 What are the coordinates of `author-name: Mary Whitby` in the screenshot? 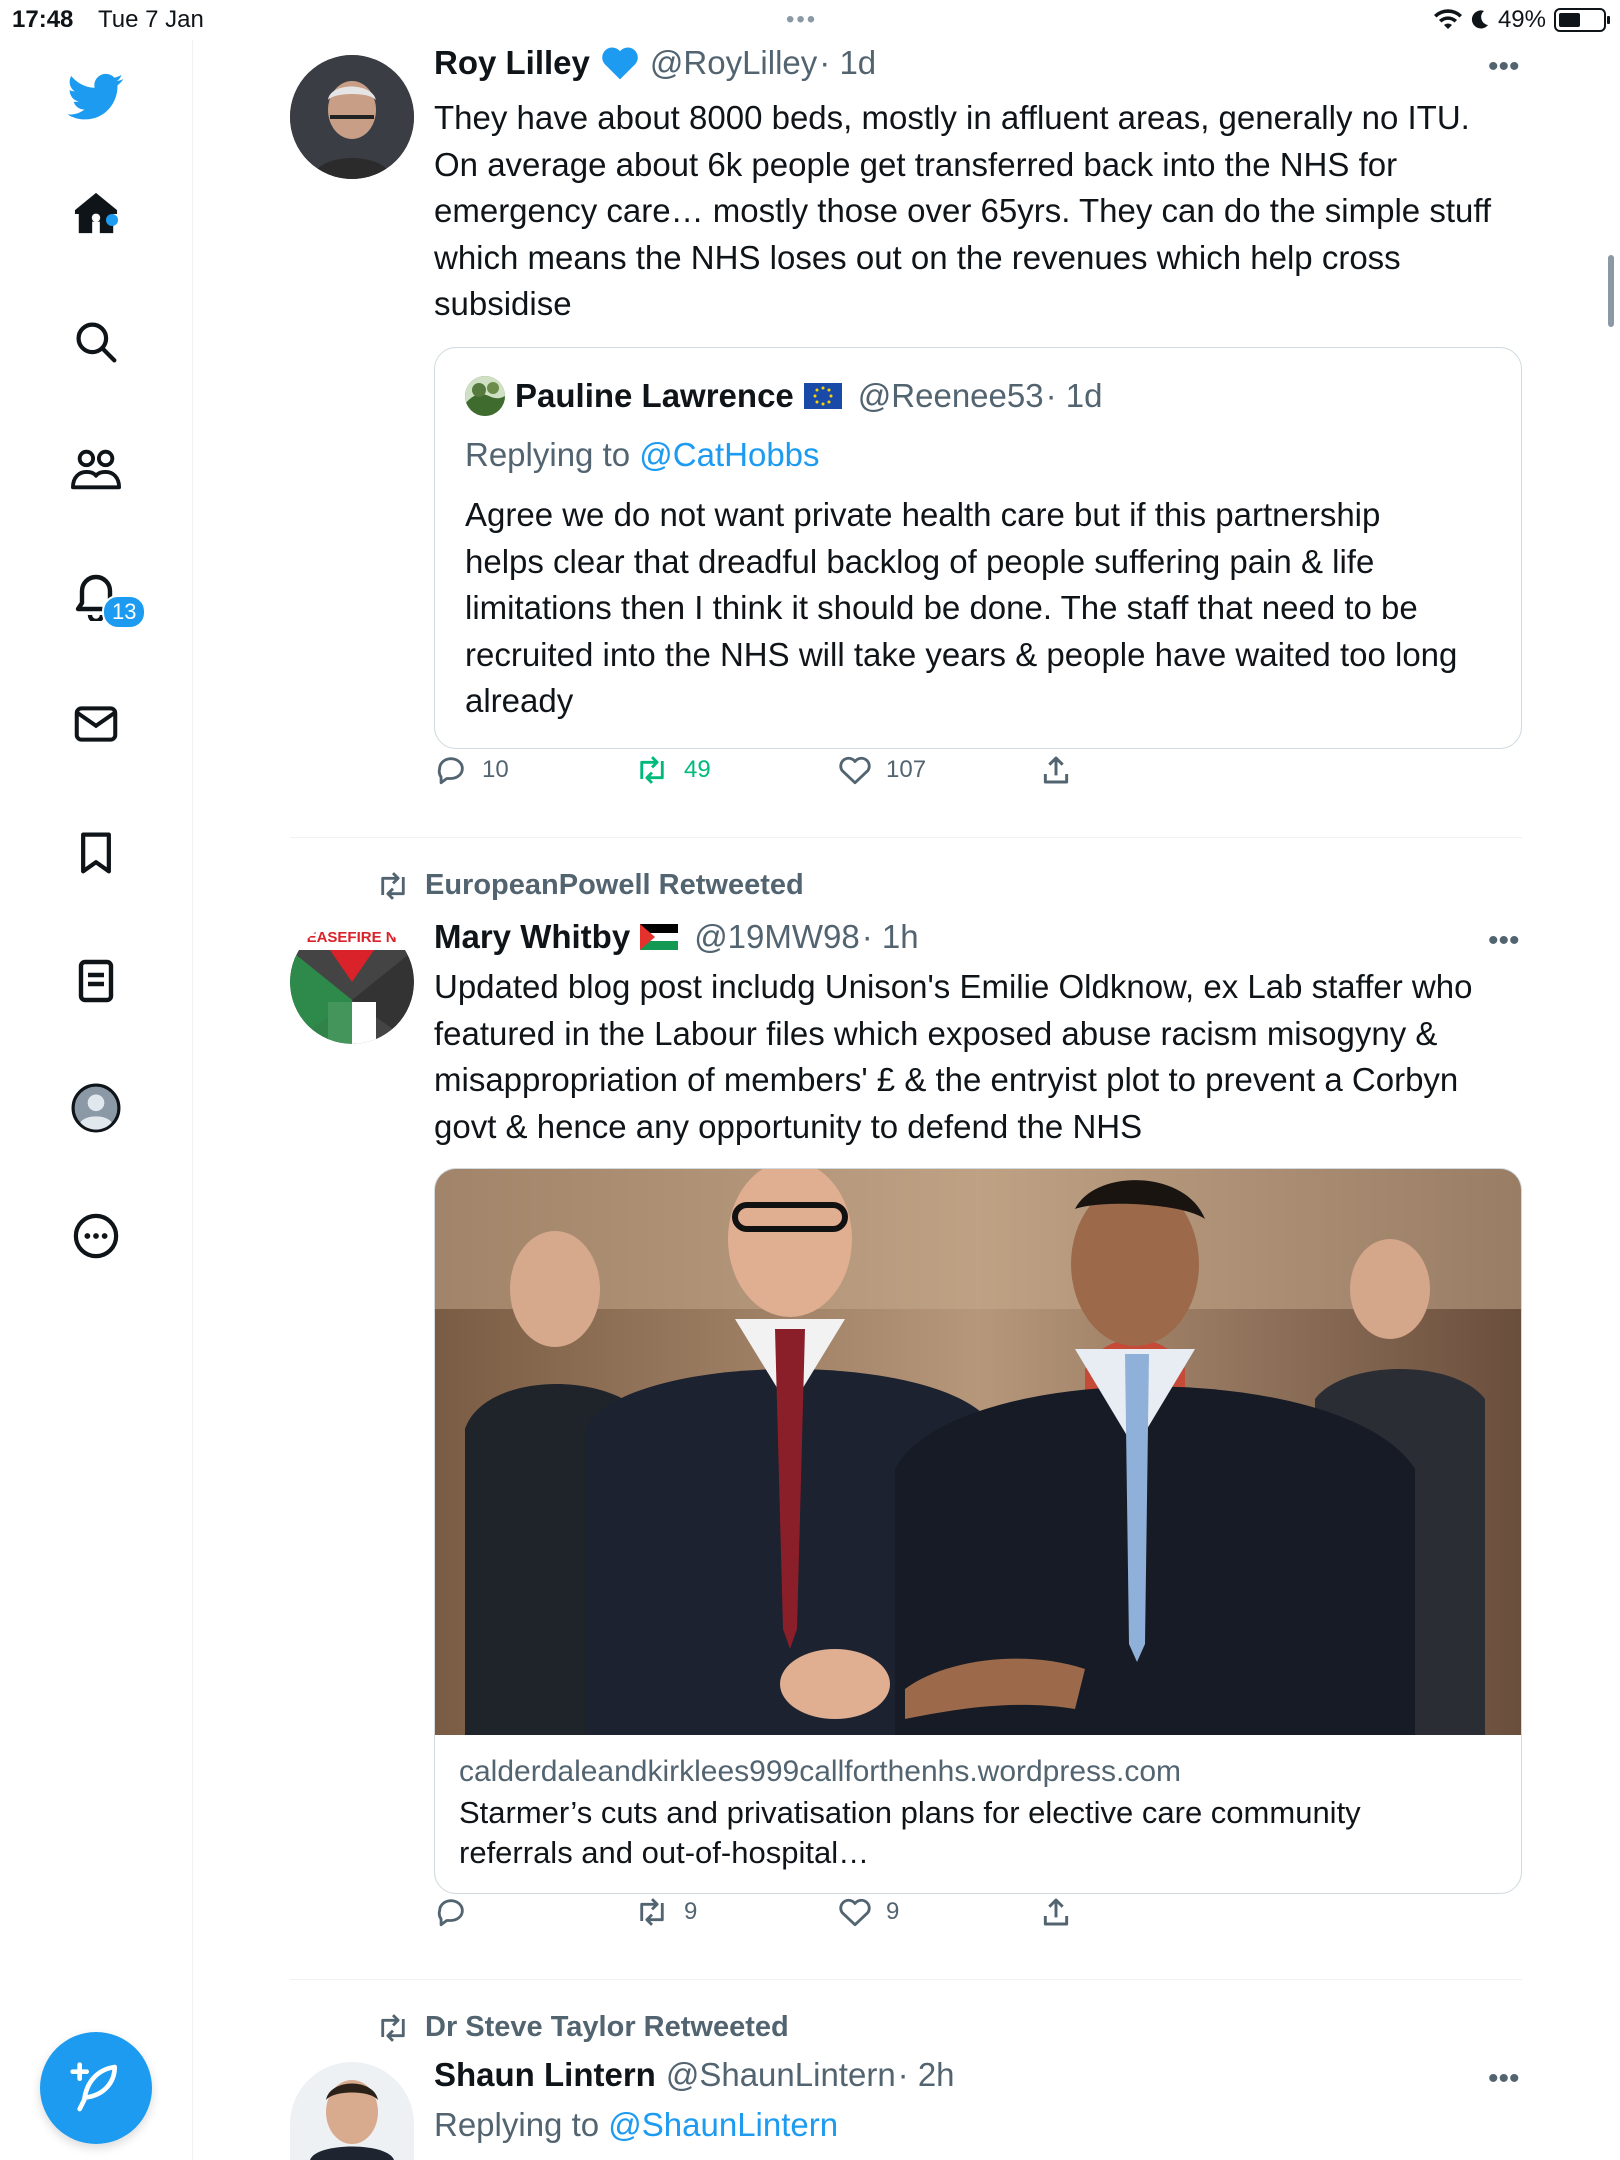 It's located at (532, 937).